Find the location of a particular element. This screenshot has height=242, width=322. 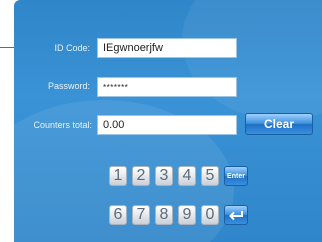

password-field: ******* is located at coordinates (167, 87).